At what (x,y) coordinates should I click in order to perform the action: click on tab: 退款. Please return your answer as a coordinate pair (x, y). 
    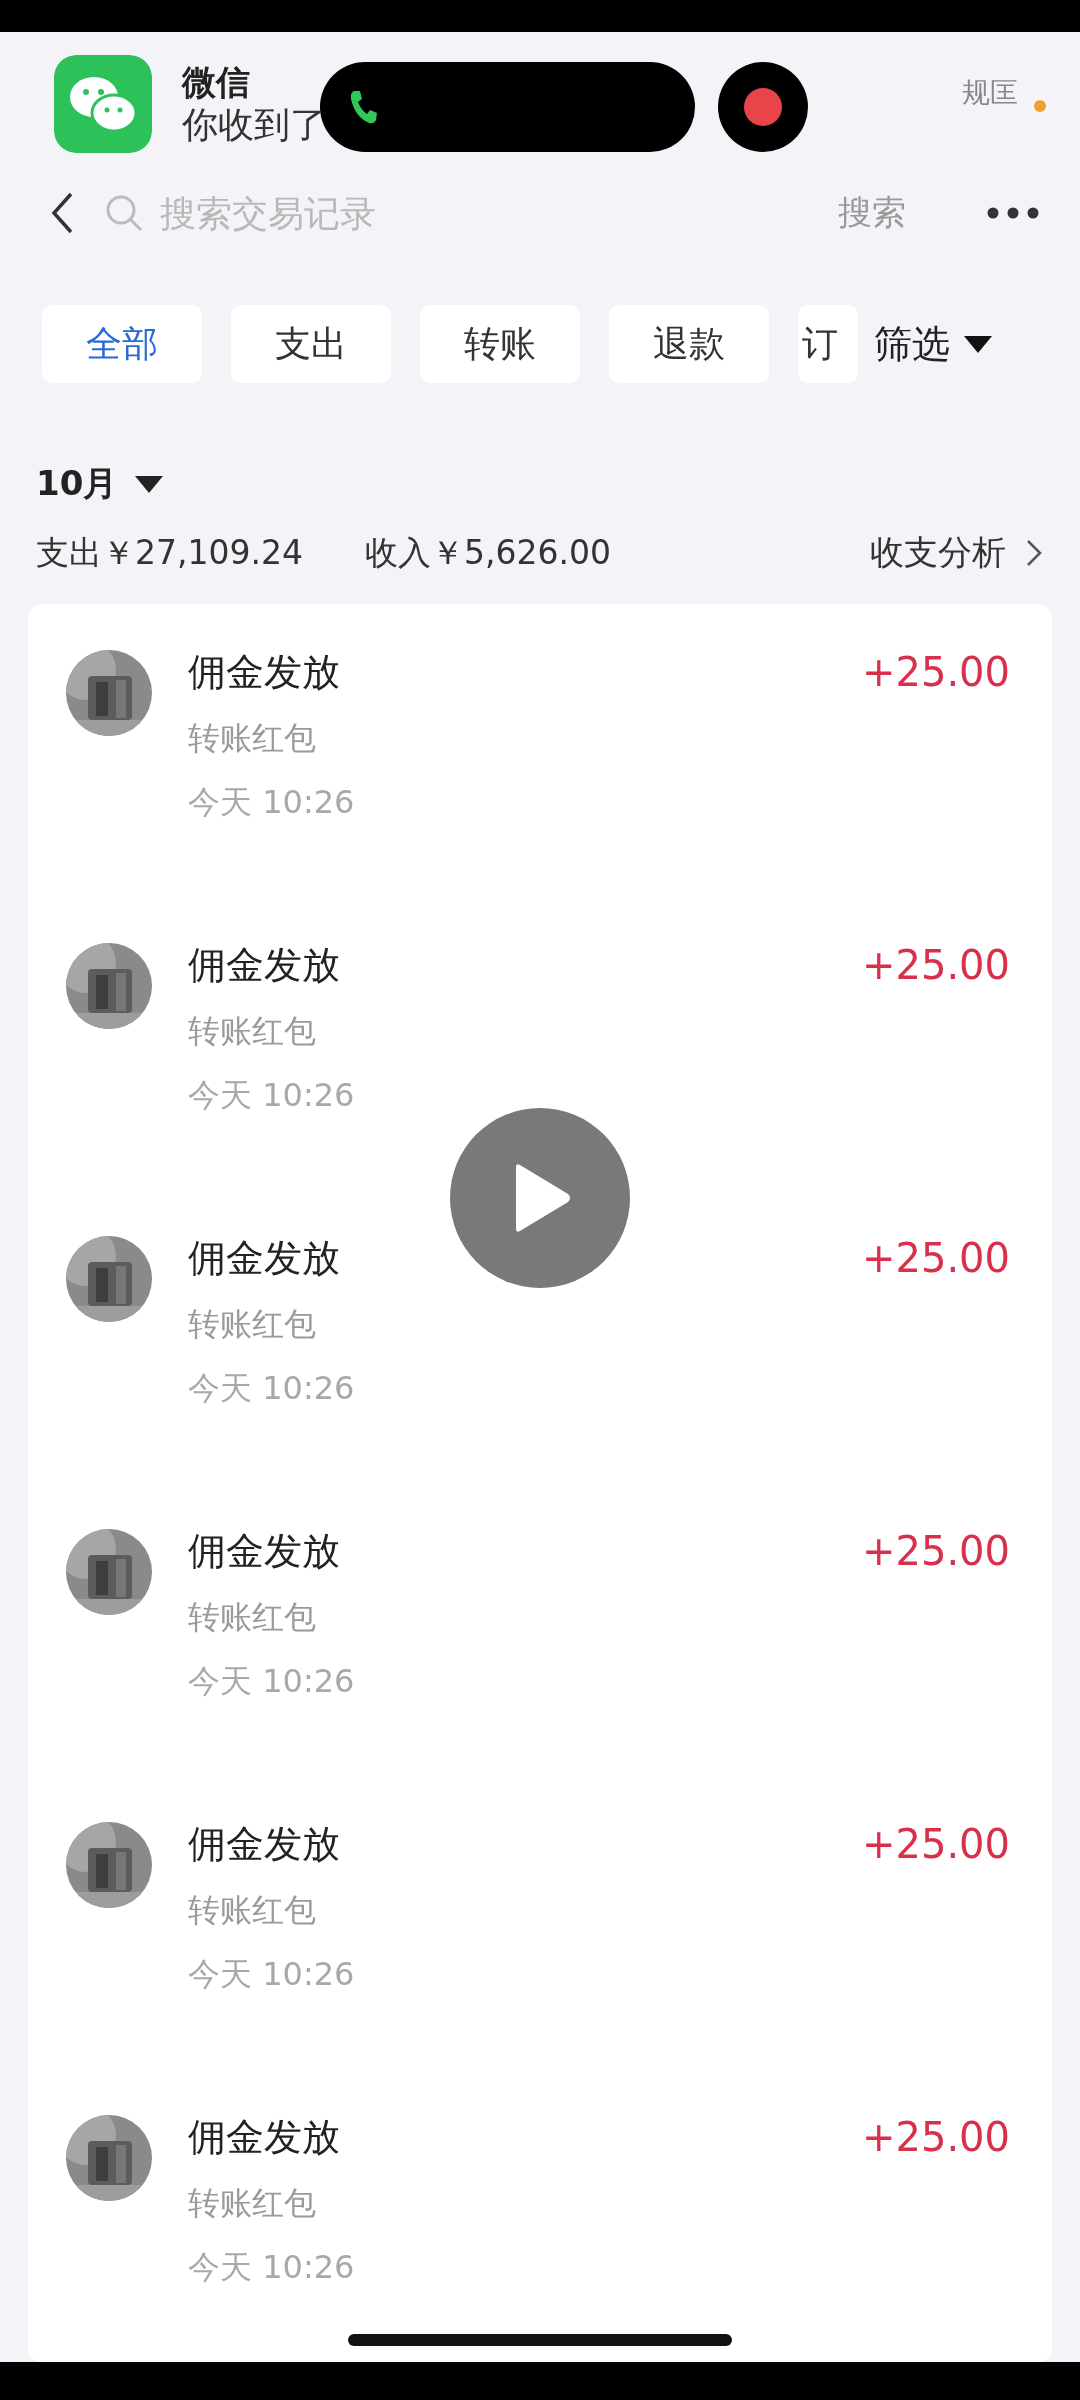
    Looking at the image, I should click on (689, 344).